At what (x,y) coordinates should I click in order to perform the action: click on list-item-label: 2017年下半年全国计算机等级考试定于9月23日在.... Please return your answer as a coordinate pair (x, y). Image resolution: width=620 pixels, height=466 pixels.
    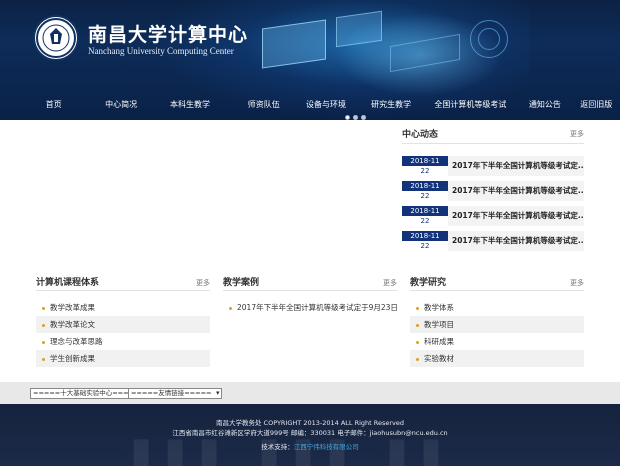
    Looking at the image, I should click on (317, 307).